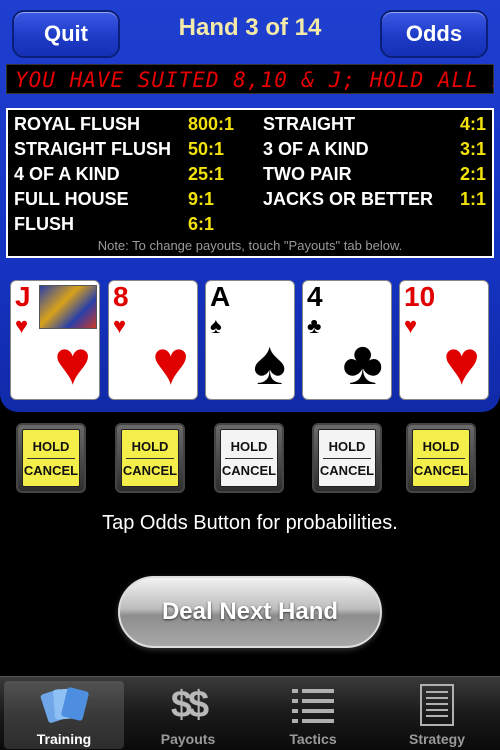  Describe the element at coordinates (121, 296) in the screenshot. I see `card-rank: 8` at that location.